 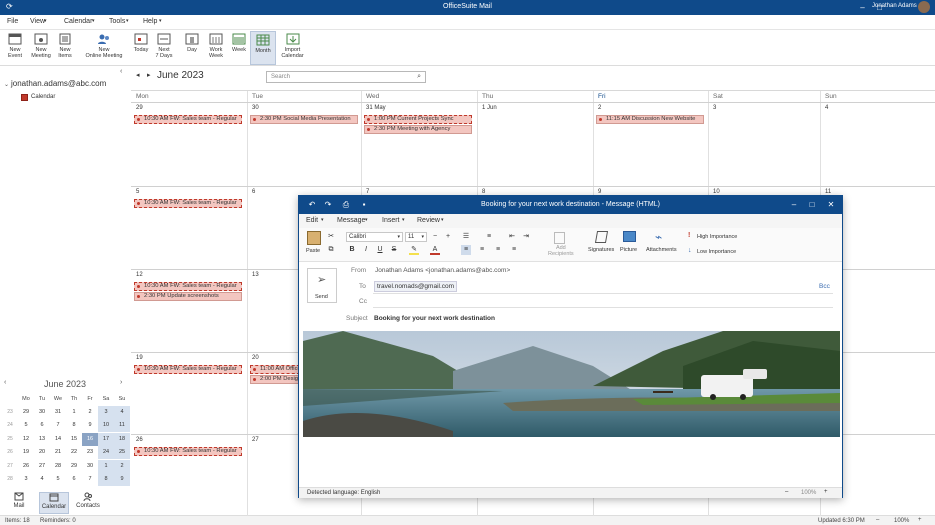 I want to click on shrink-font-icon: +, so click(x=448, y=237).